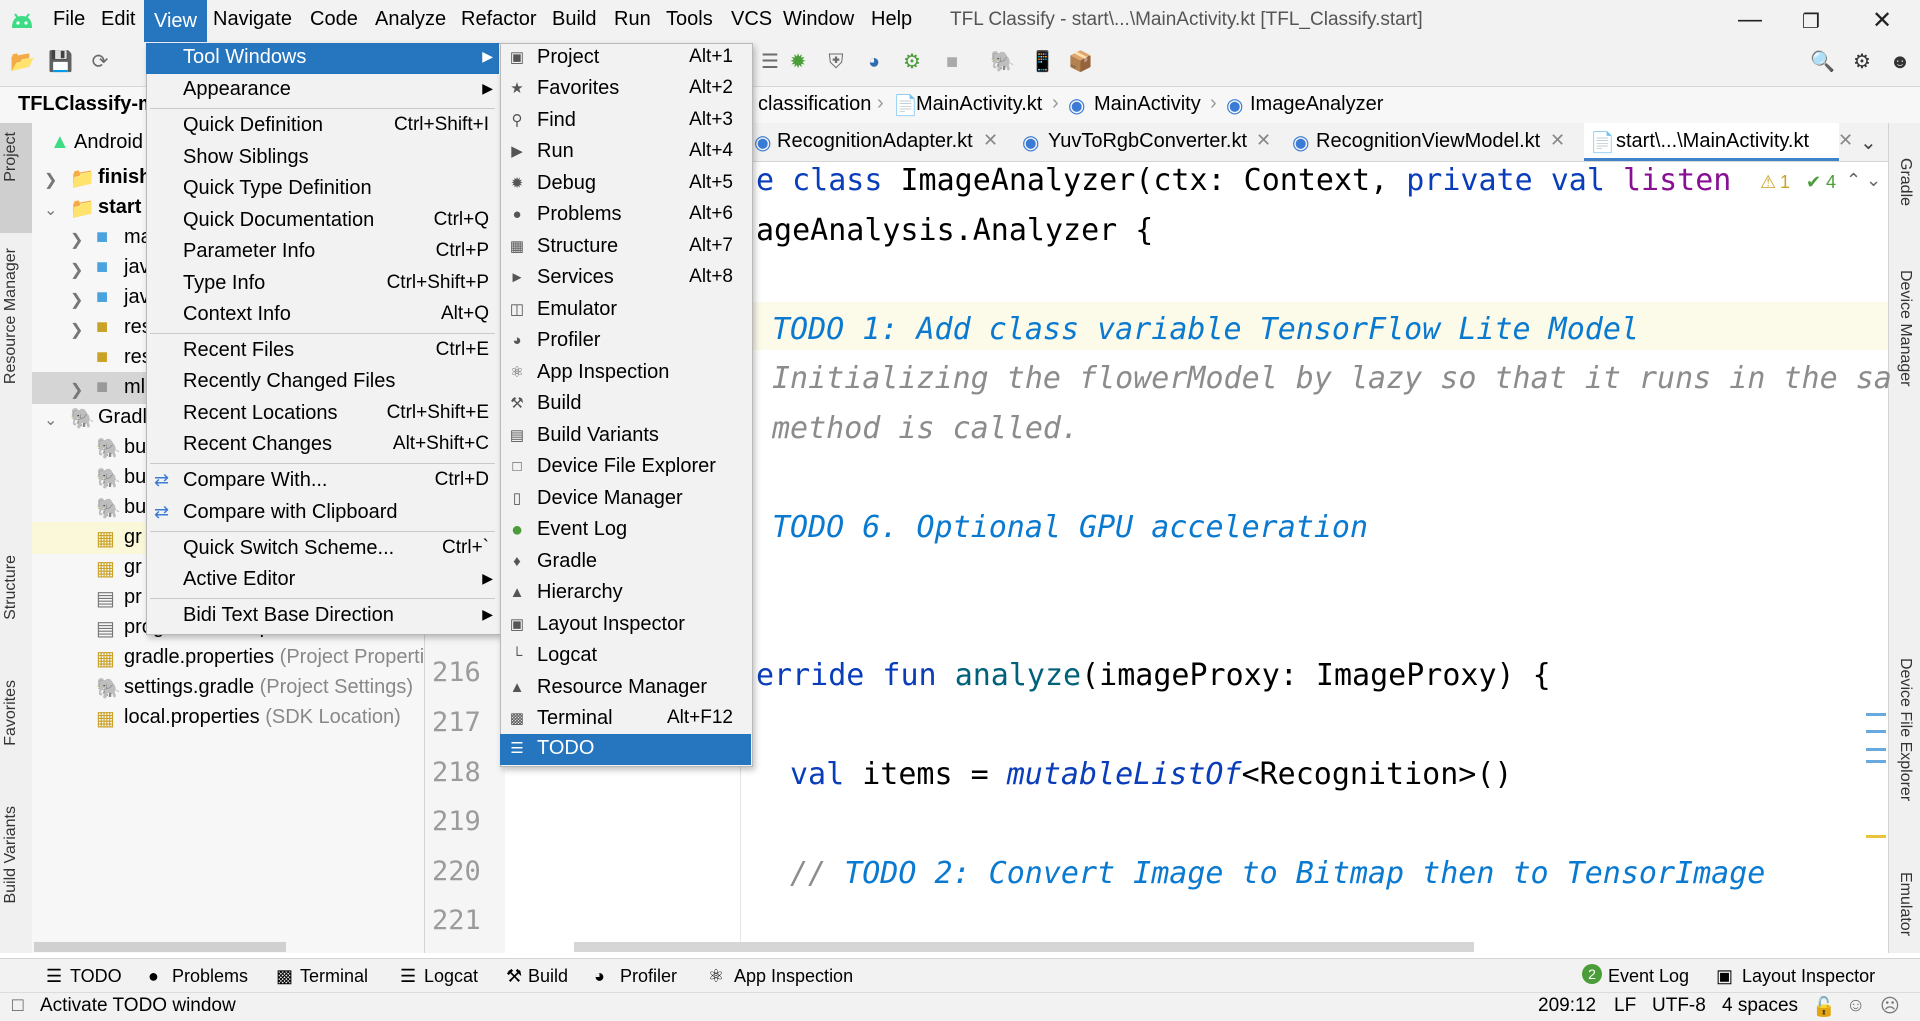 The image size is (1920, 1021). I want to click on editor-tab: RecognitionAdapter.kt, so click(875, 141).